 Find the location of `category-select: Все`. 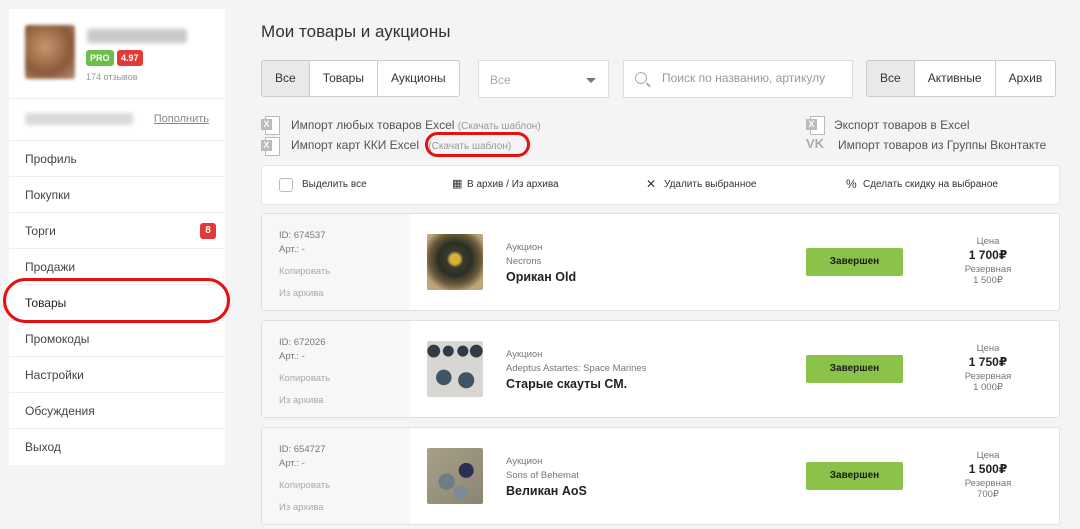

category-select: Все is located at coordinates (543, 79).